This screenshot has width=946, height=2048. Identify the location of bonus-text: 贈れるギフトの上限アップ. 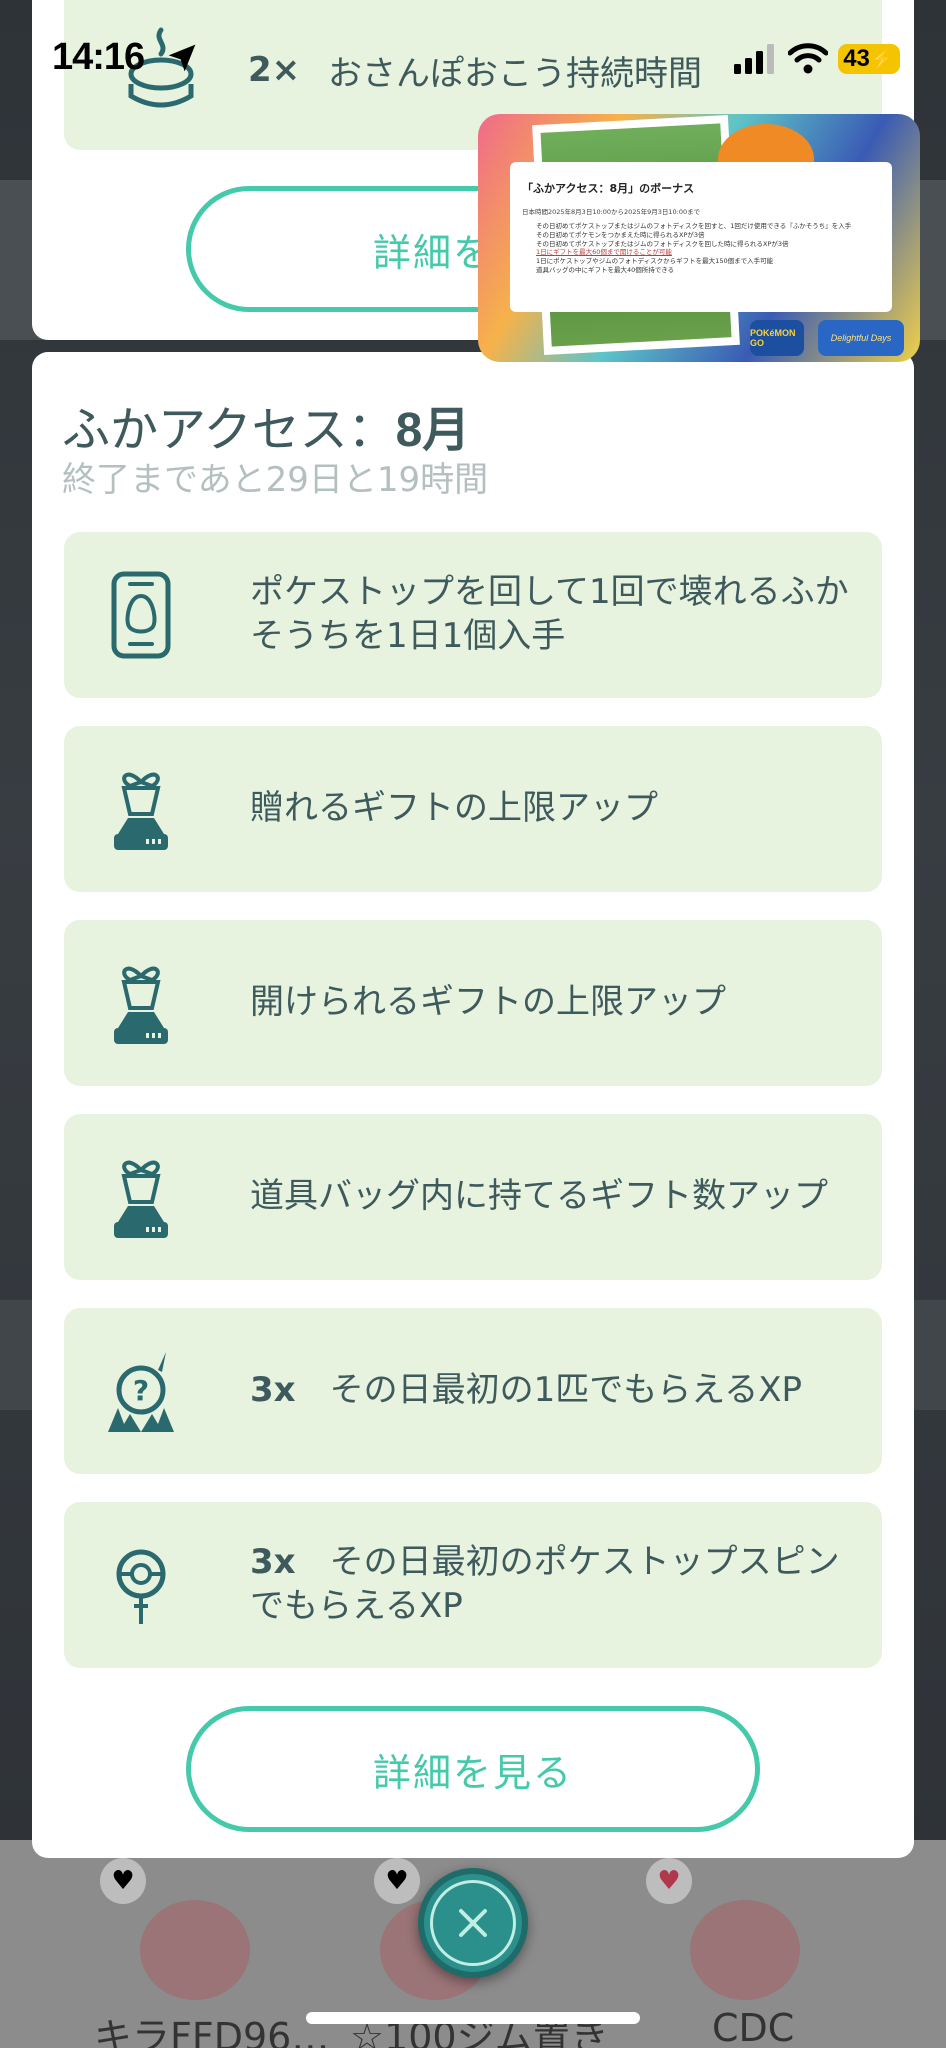
(454, 808).